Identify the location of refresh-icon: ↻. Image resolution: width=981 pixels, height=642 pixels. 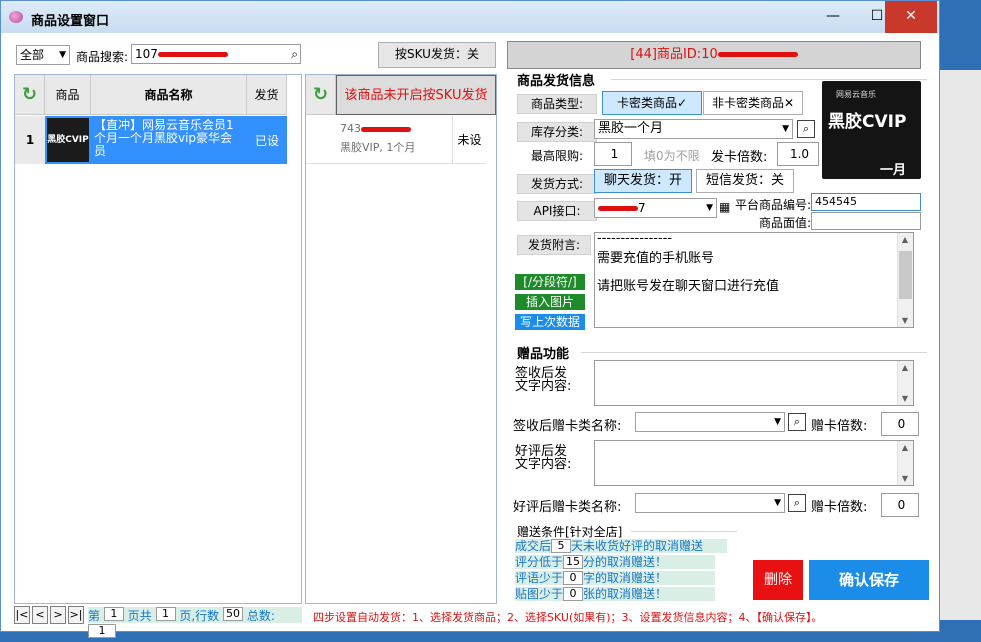
(30, 95).